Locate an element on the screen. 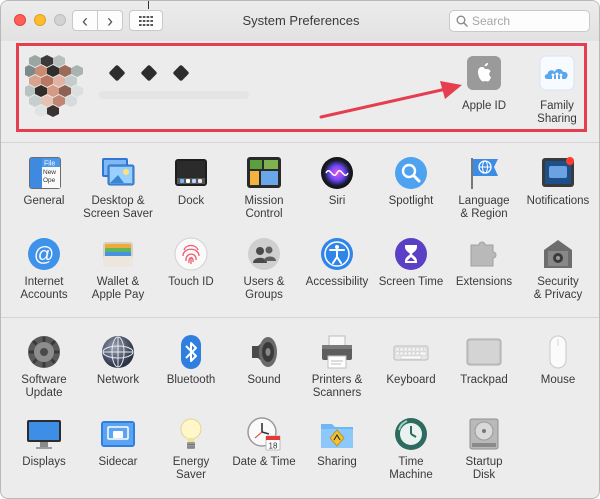  pref-wallet-apple-pay: Wallet & Apple Pay is located at coordinates (118, 269).